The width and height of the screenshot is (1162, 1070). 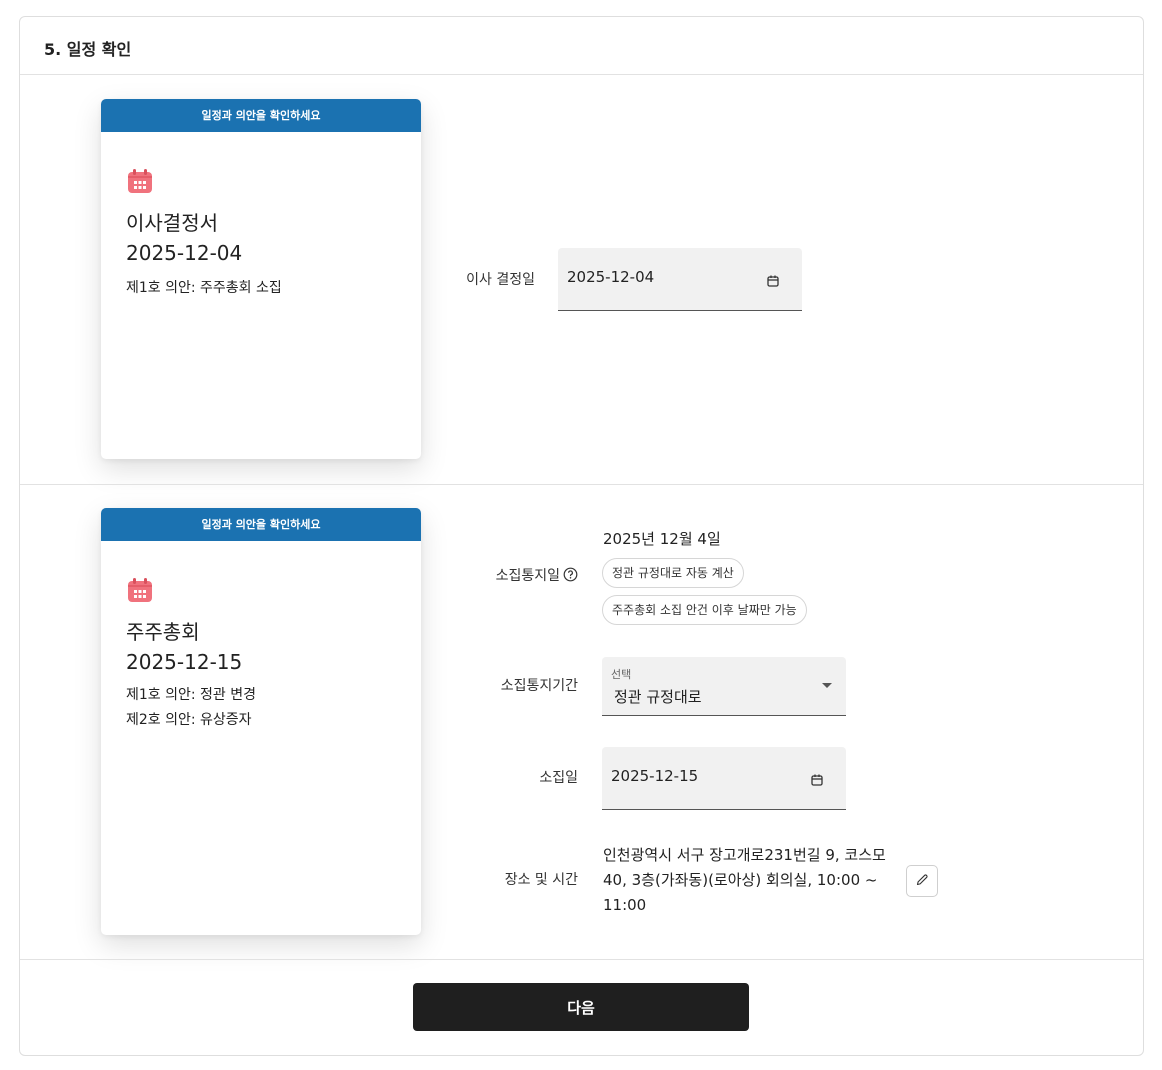 I want to click on meeting-date-label: 소집일, so click(x=558, y=778).